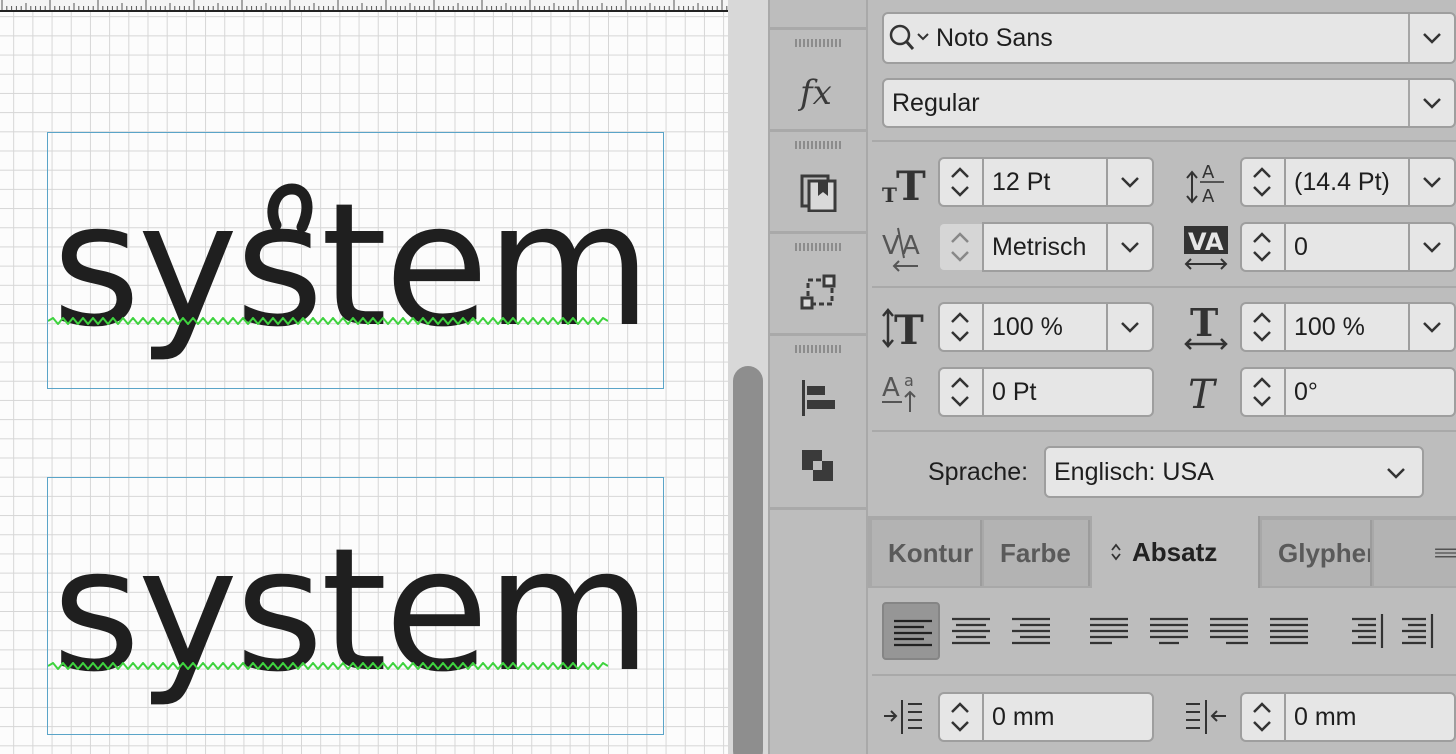 This screenshot has width=1456, height=754. What do you see at coordinates (818, 466) in the screenshot?
I see `pathfinder-icon` at bounding box center [818, 466].